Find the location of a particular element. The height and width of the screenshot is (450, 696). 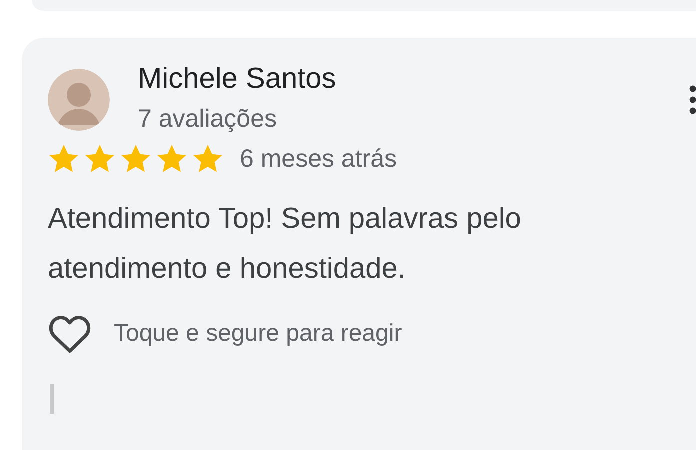

avatar is located at coordinates (79, 100).